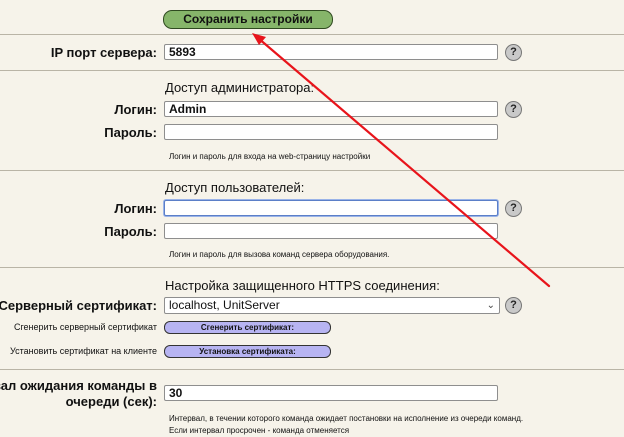  What do you see at coordinates (78, 305) in the screenshot?
I see `server-cert-label: Серверный сертификат:` at bounding box center [78, 305].